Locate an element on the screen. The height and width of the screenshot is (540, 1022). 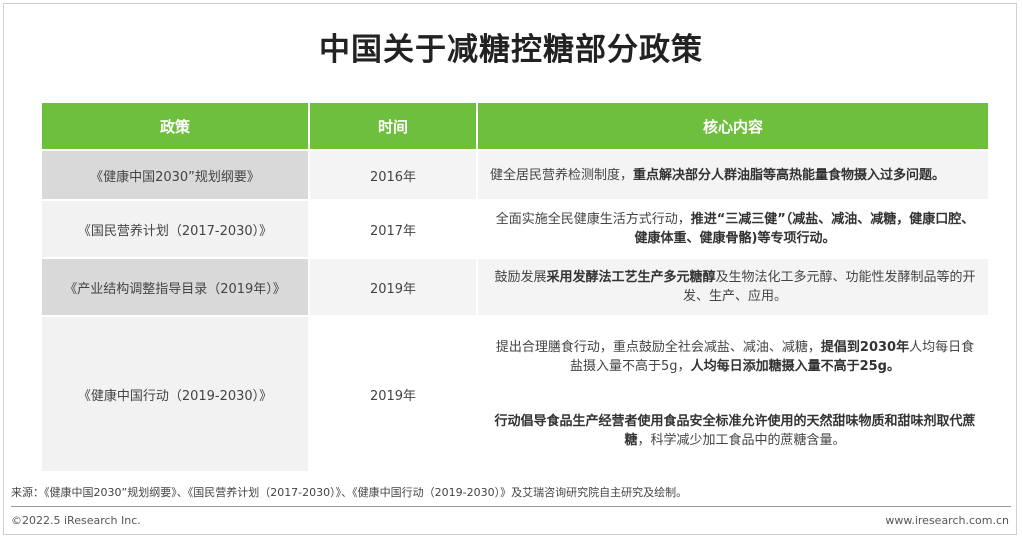
policy-name: 《健康中国行动（2019-2030）》 is located at coordinates (175, 394).